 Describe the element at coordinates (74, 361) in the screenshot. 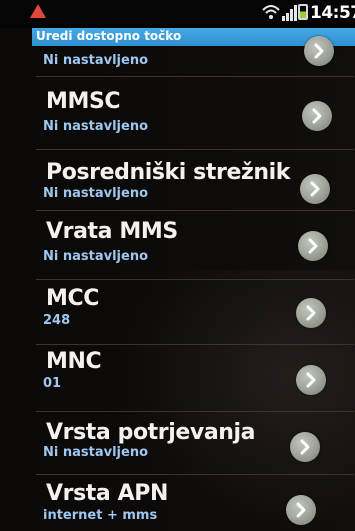

I see `list-item-title: MNC` at that location.